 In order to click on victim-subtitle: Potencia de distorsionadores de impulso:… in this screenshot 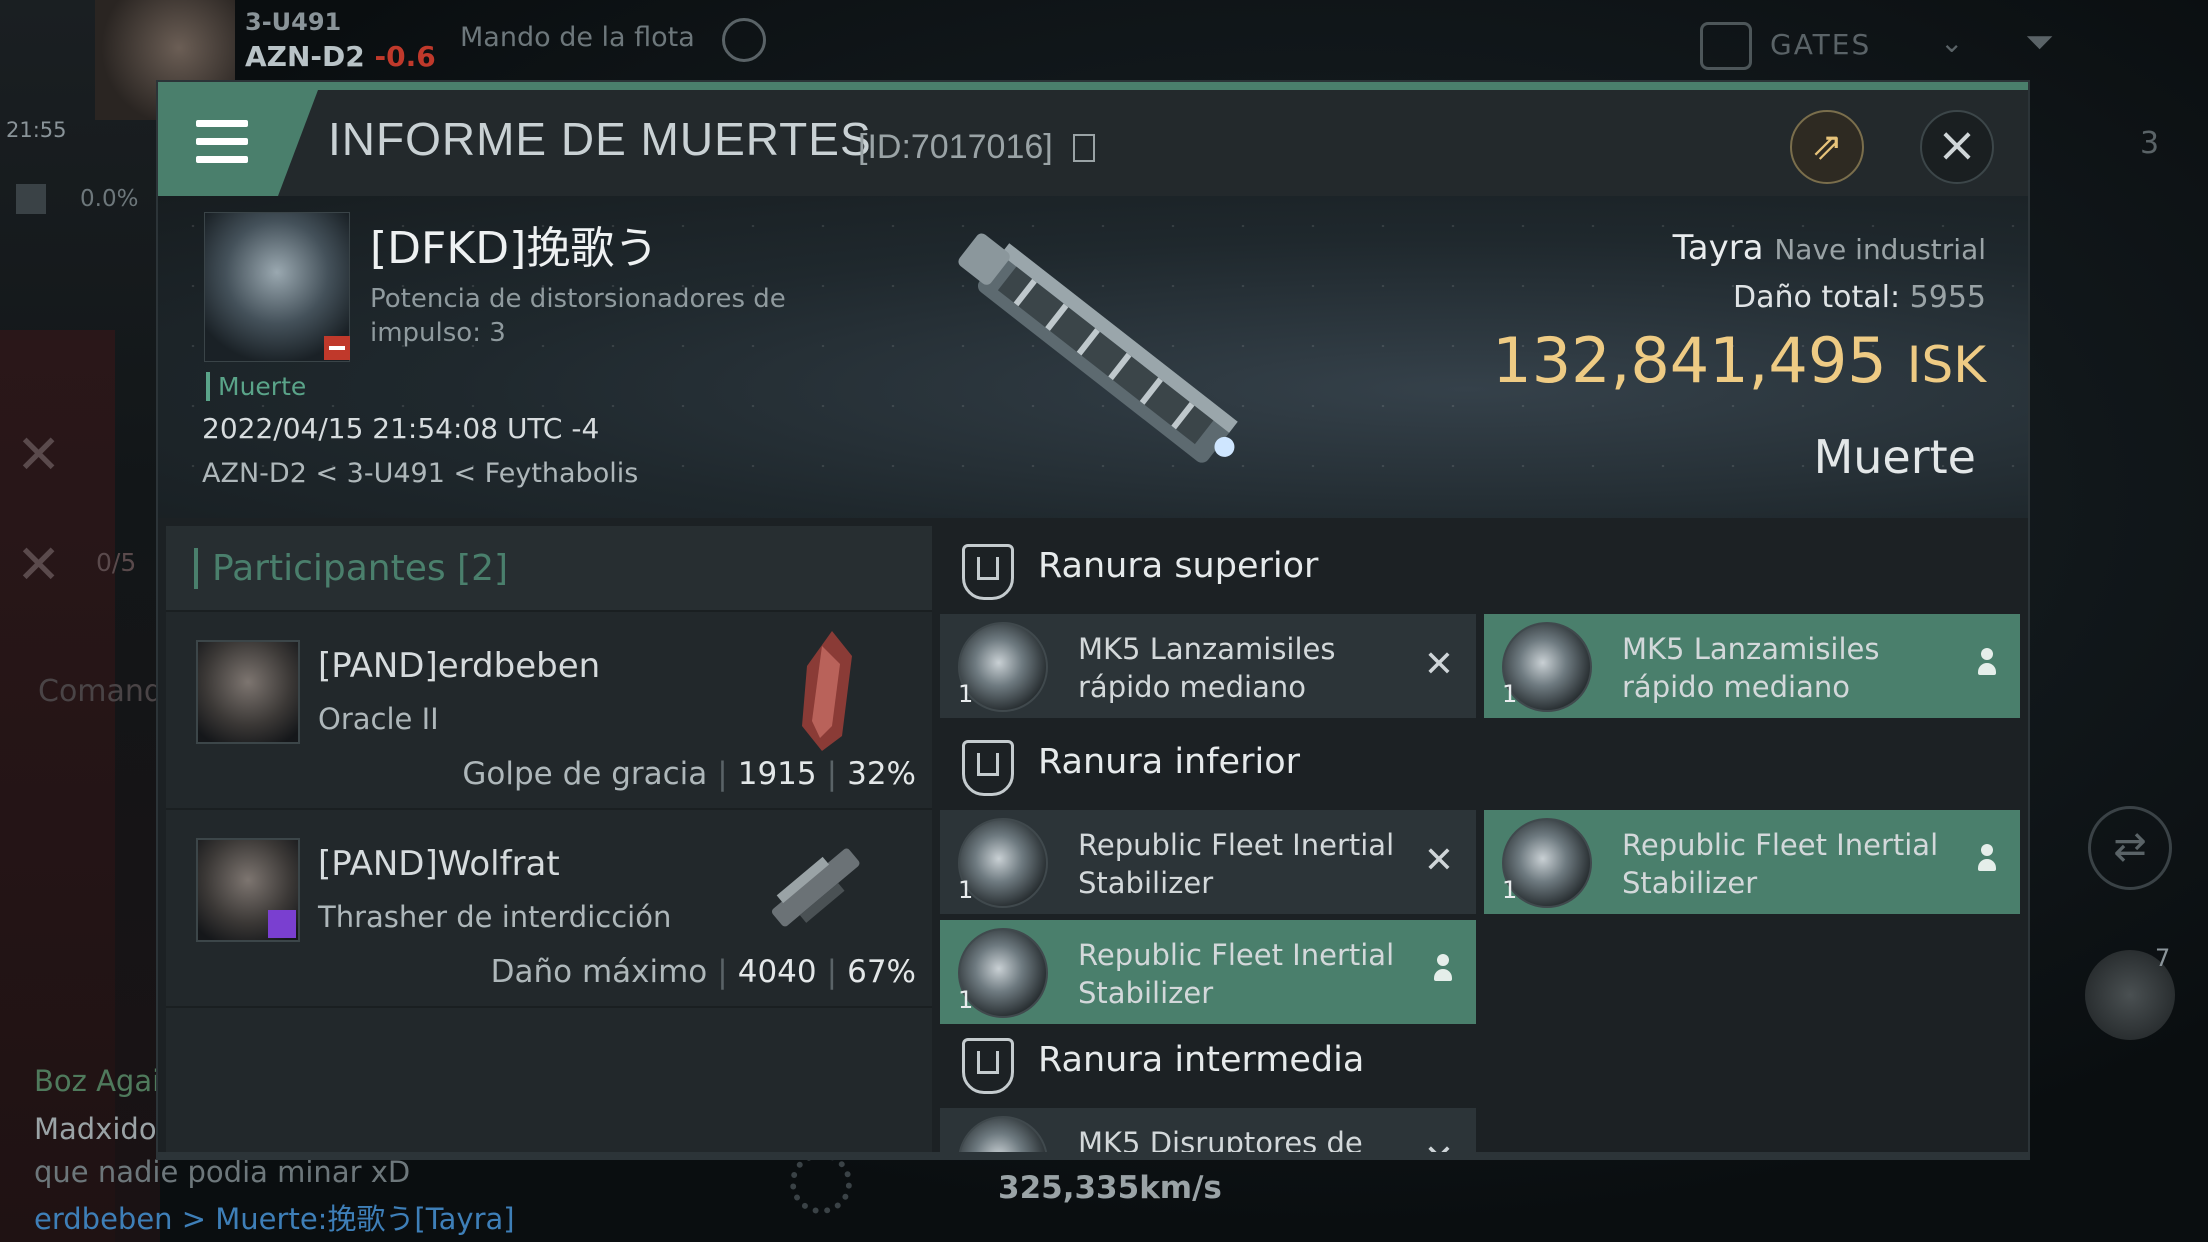, I will do `click(578, 316)`.